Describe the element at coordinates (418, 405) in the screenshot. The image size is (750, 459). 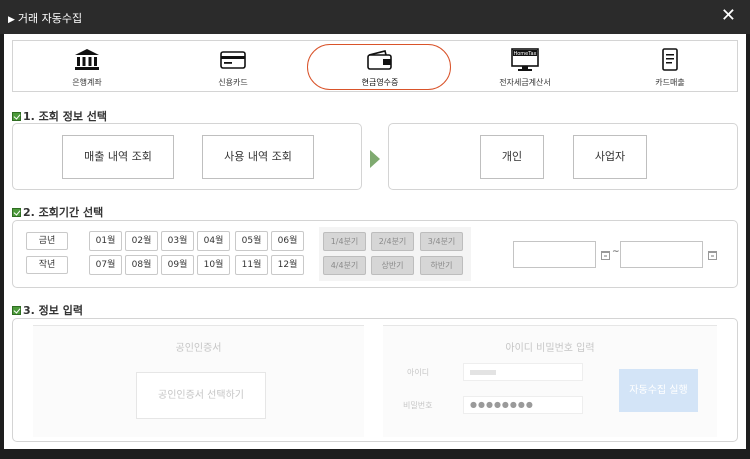
I see `password-label: 비밀번호` at that location.